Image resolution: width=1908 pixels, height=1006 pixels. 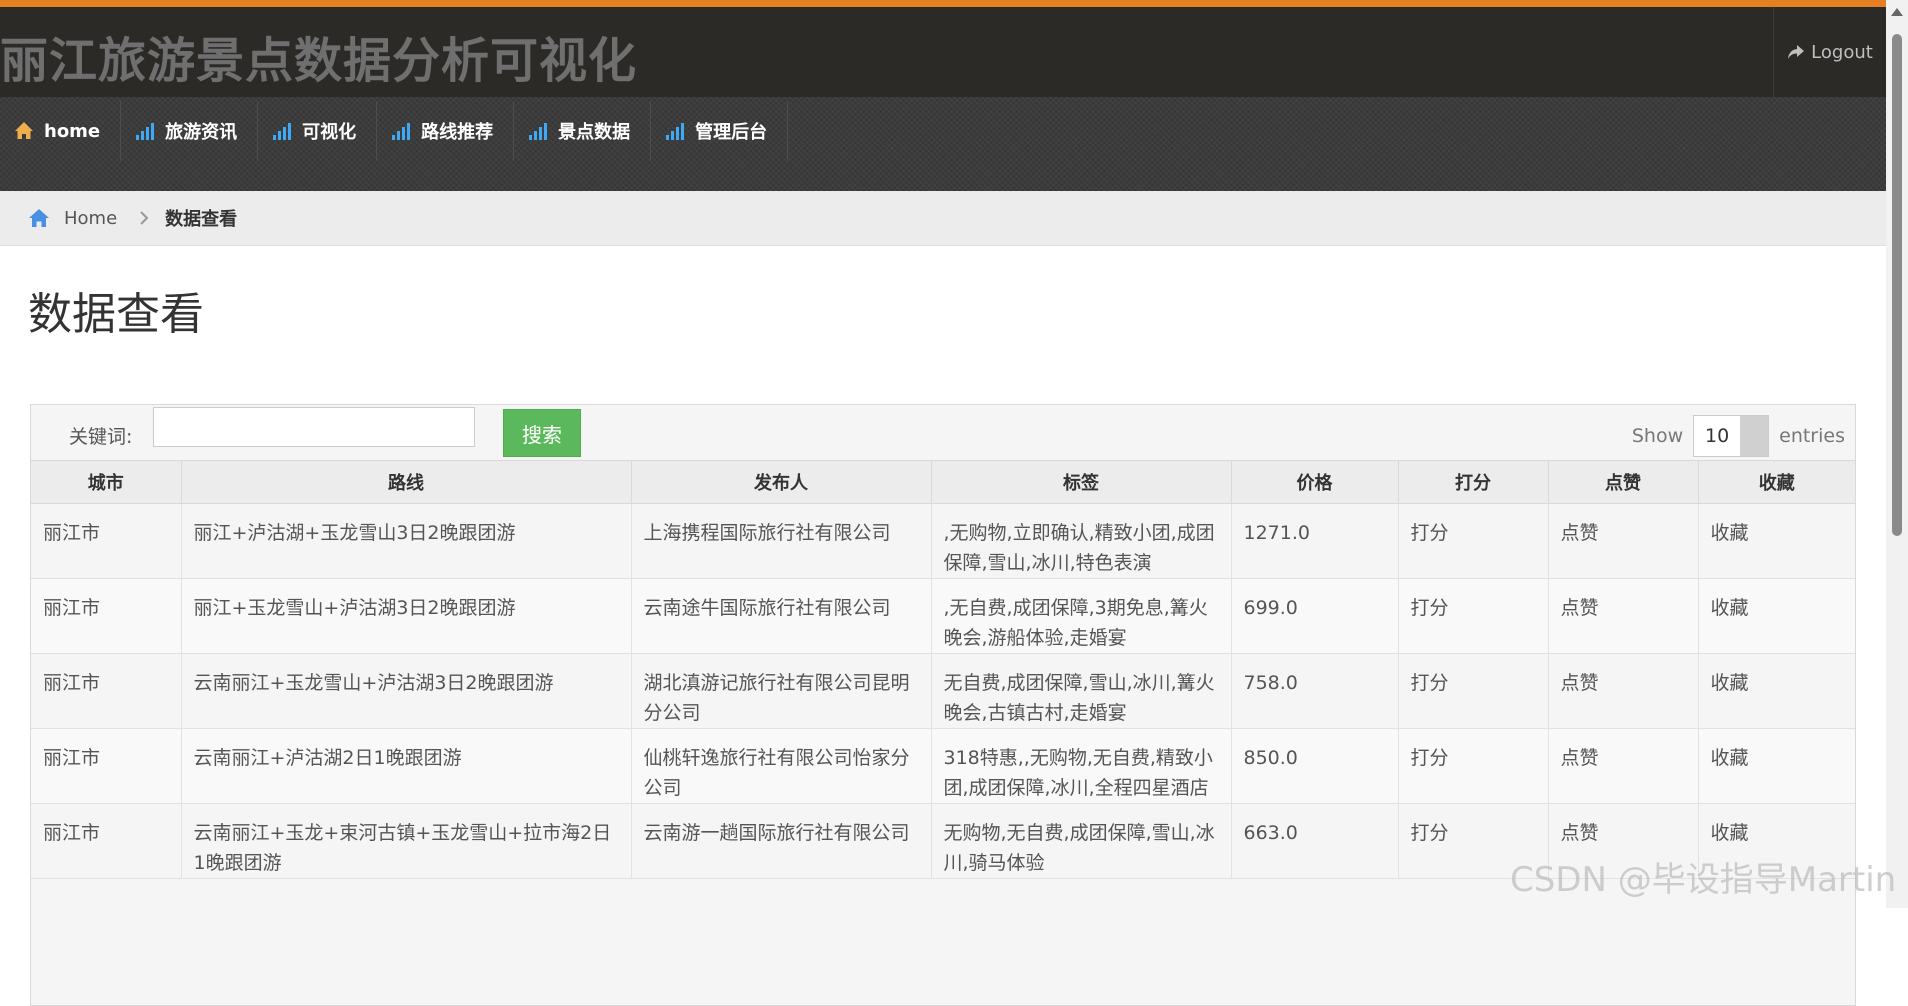 What do you see at coordinates (1776, 482) in the screenshot?
I see `column-header: 收藏` at bounding box center [1776, 482].